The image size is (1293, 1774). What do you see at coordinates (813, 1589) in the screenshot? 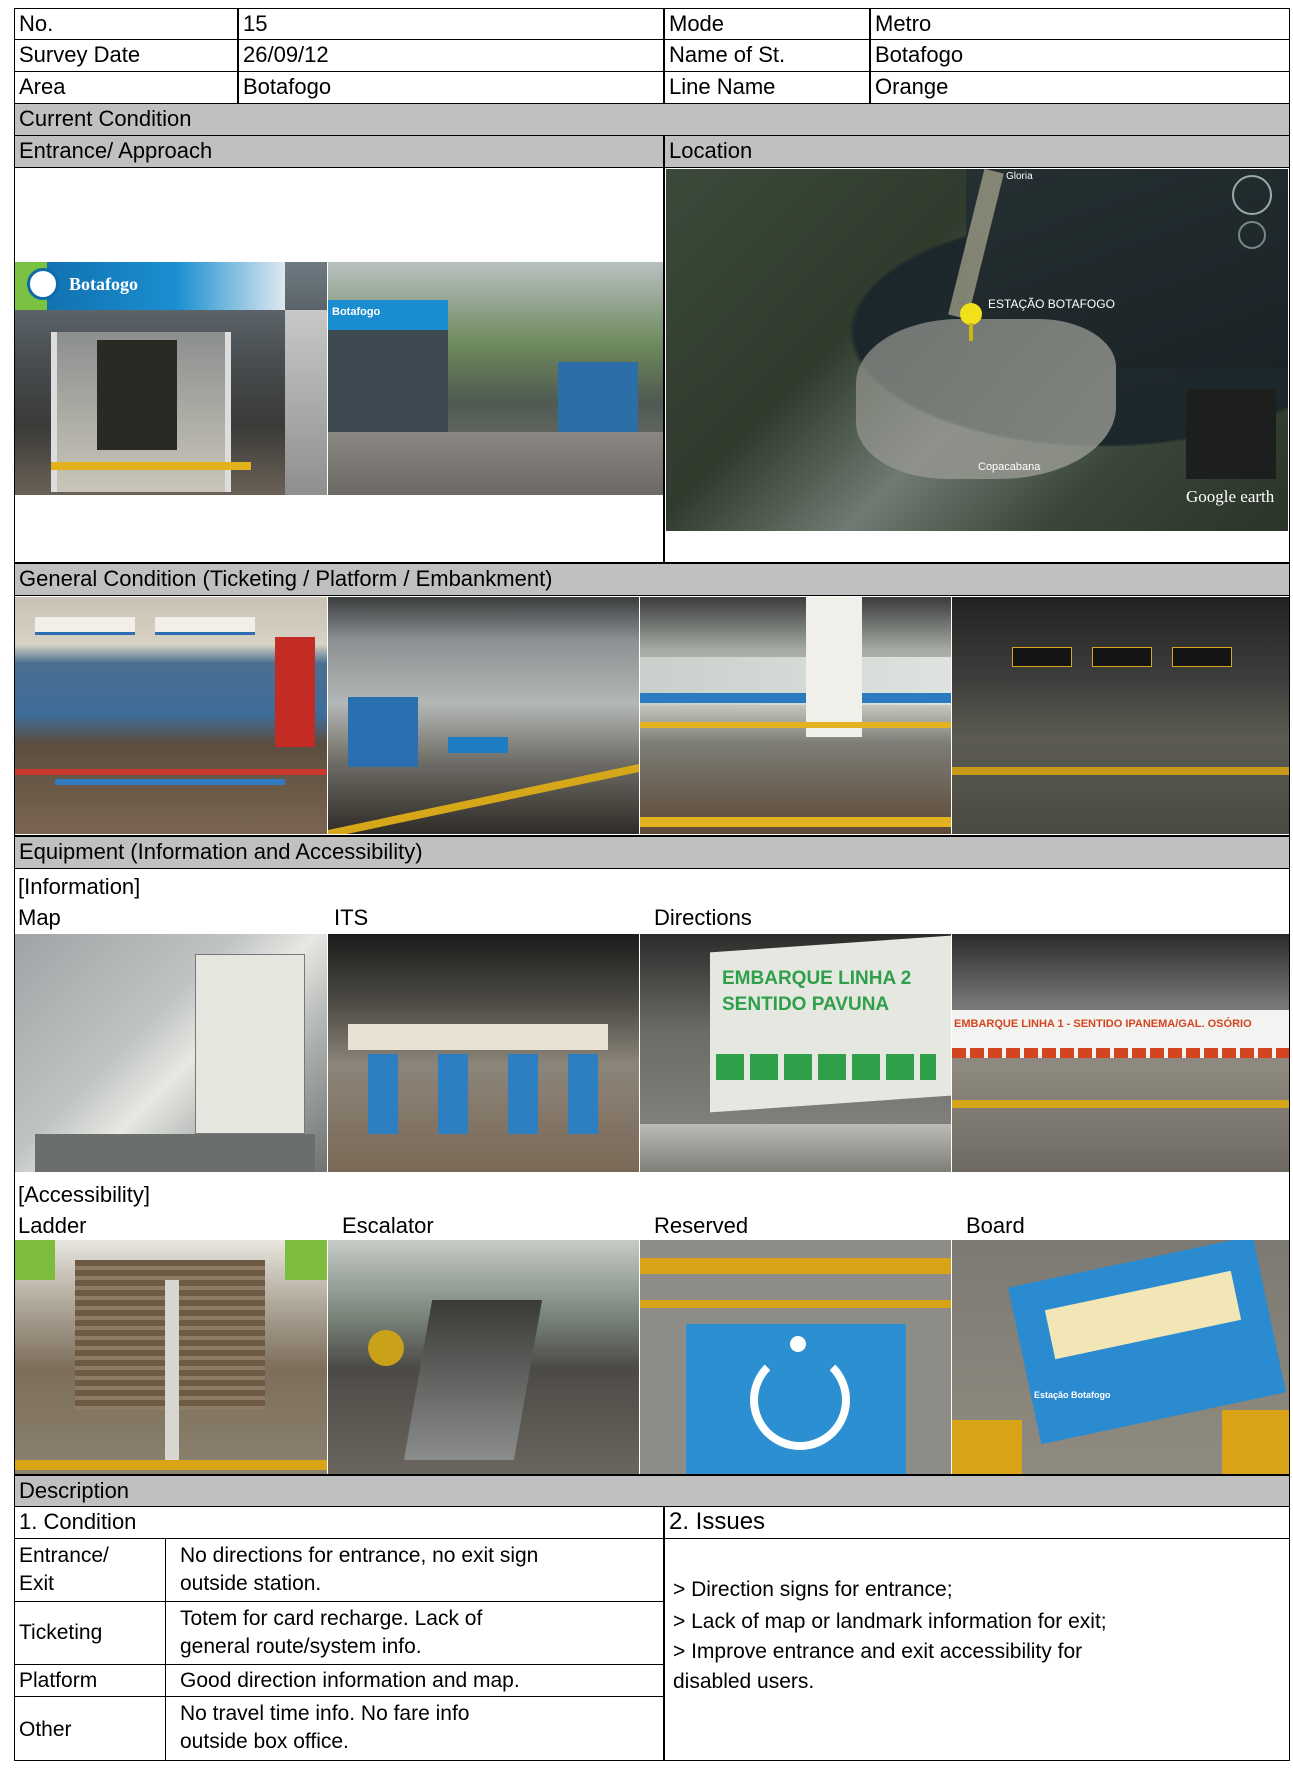
I see `issue-item: > Direction signs for entrance;` at bounding box center [813, 1589].